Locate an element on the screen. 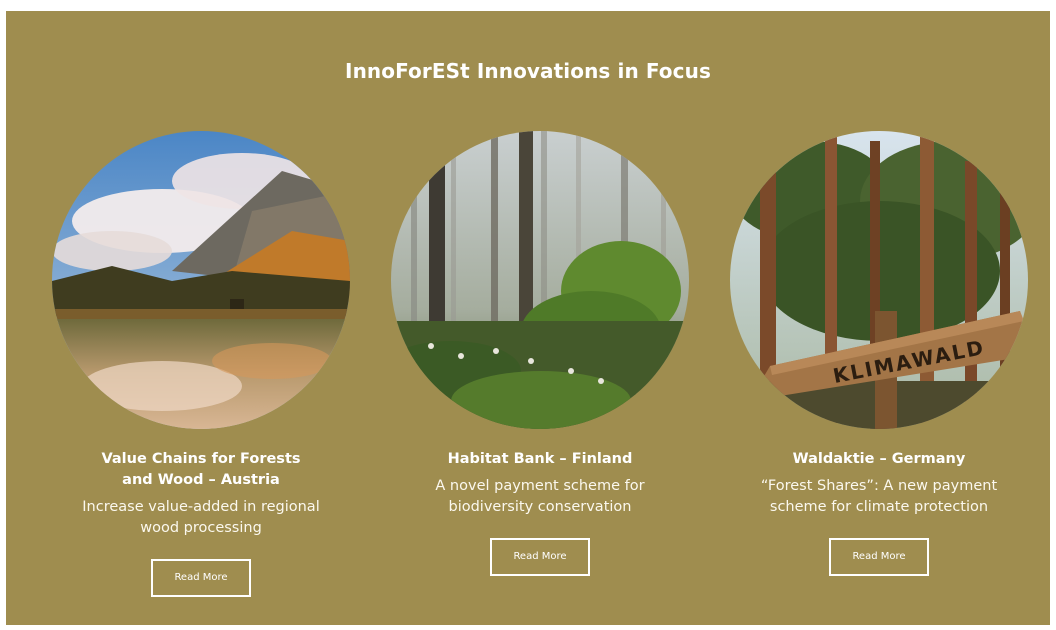 Image resolution: width=1056 pixels, height=630 pixels. forest-signpost-image: KLIMAWALD is located at coordinates (879, 280).